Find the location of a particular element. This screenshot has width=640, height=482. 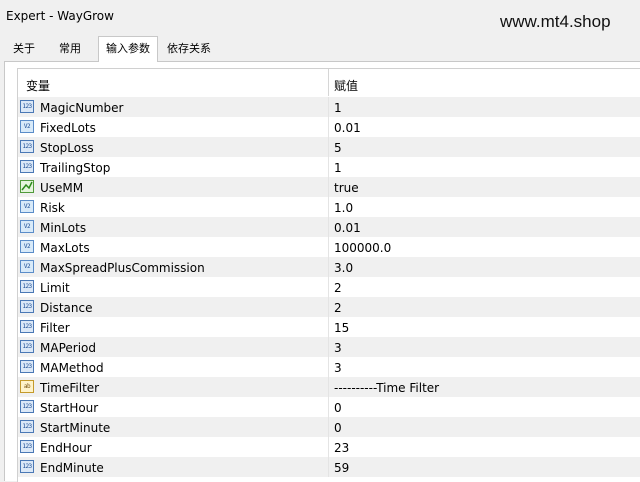

parameter-value: 23 is located at coordinates (341, 448).